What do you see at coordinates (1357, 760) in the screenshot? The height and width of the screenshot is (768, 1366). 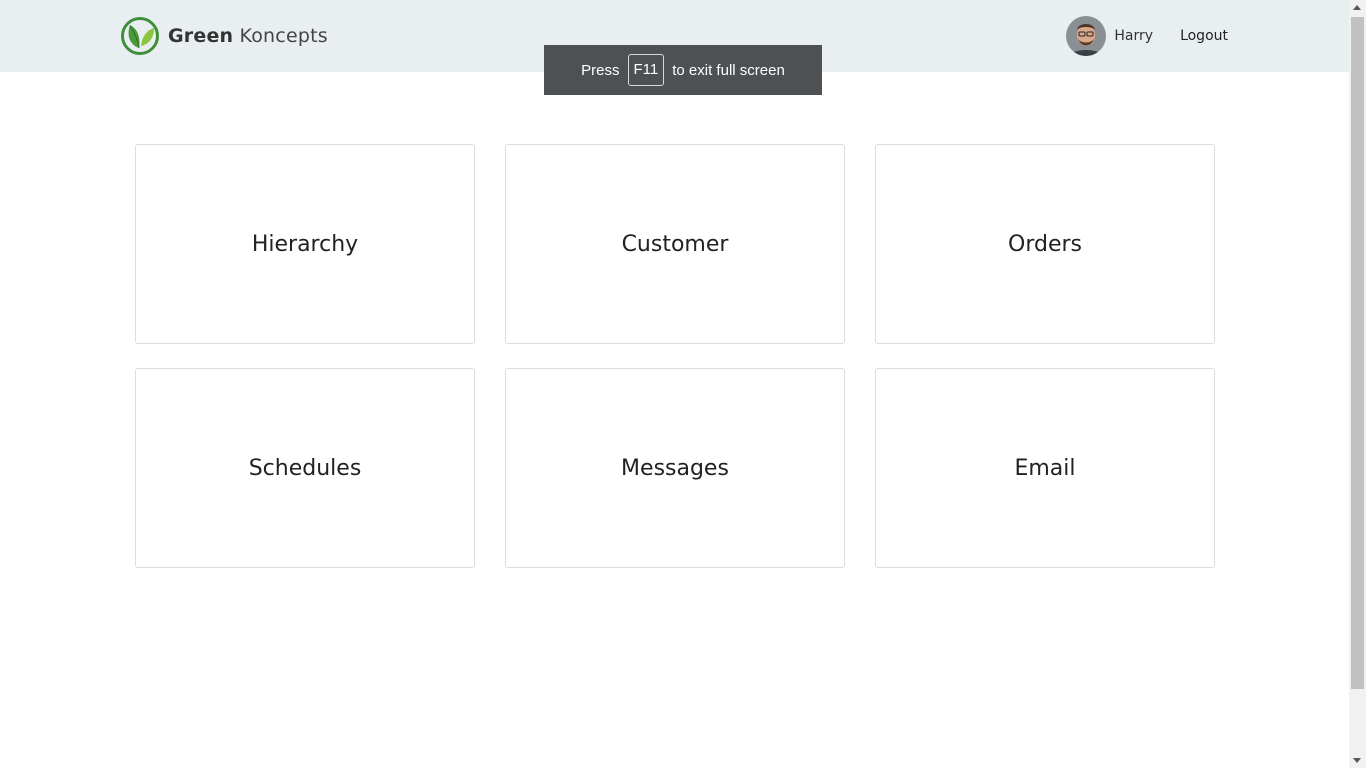 I see `scroll-down-arrow-icon` at bounding box center [1357, 760].